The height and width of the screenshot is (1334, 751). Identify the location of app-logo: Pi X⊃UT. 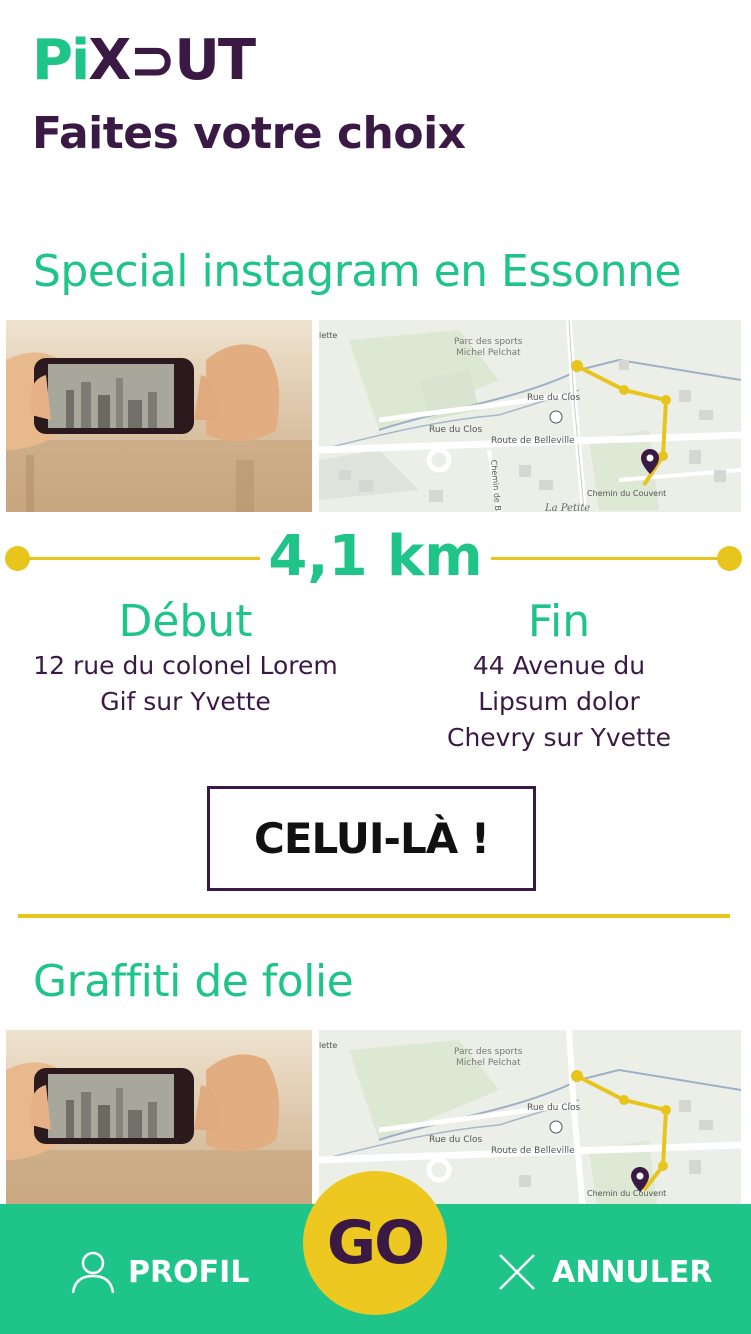
(144, 60).